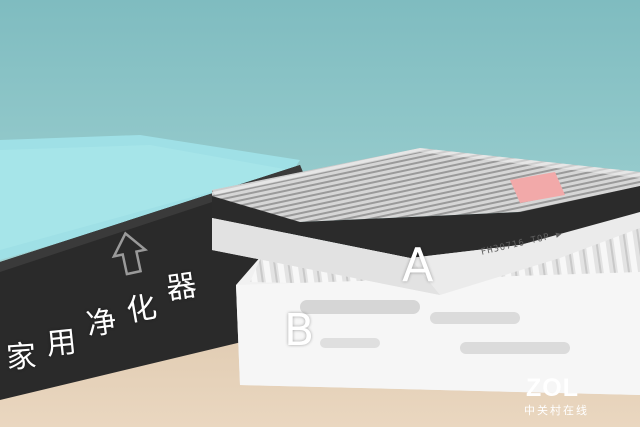  I want to click on caption-char-1: 家, so click(21, 357).